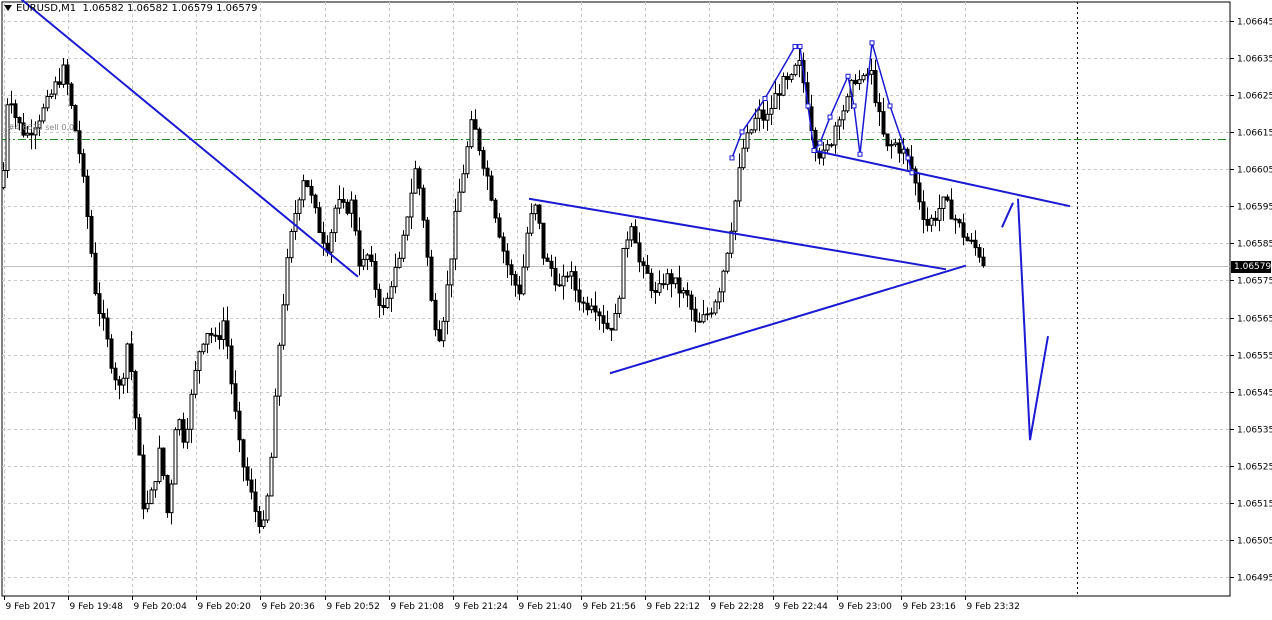 This screenshot has height=620, width=1272. I want to click on x-tick-label: 9 Feb 22:12, so click(673, 607).